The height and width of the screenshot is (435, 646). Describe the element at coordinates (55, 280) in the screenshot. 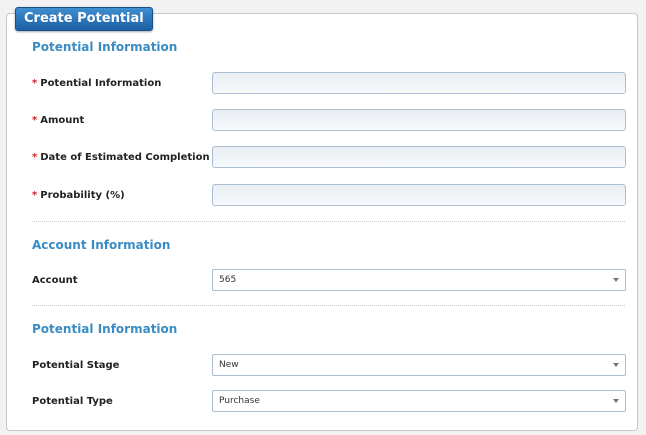

I see `label-account: Account` at that location.